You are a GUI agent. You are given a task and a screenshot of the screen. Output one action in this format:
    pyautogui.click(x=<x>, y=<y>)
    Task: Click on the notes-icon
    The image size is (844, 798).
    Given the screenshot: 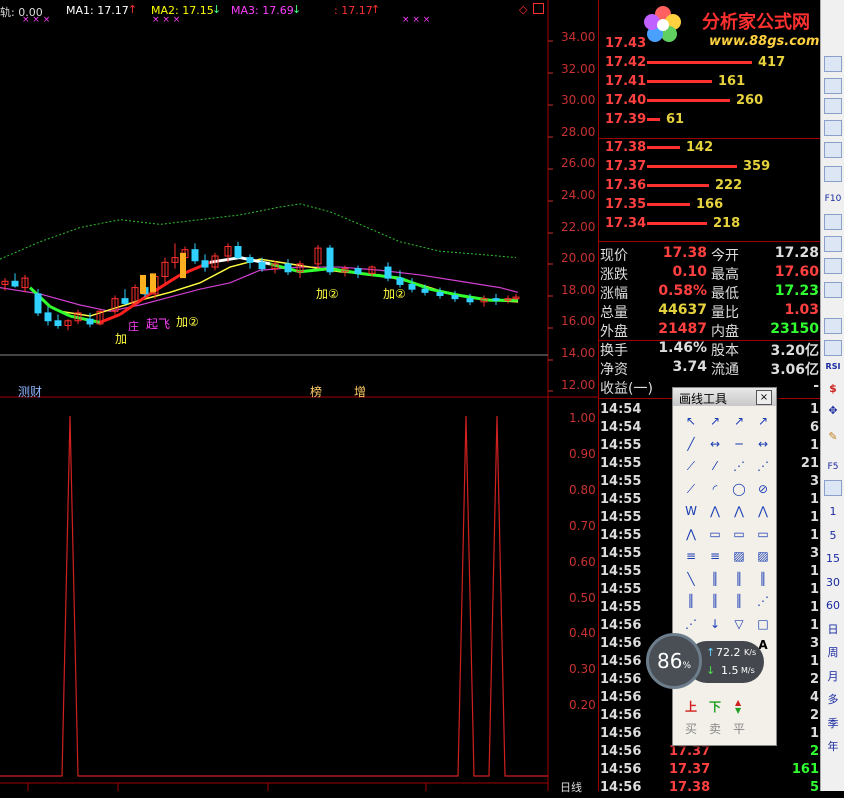 What is the action you would take?
    pyautogui.click(x=833, y=222)
    